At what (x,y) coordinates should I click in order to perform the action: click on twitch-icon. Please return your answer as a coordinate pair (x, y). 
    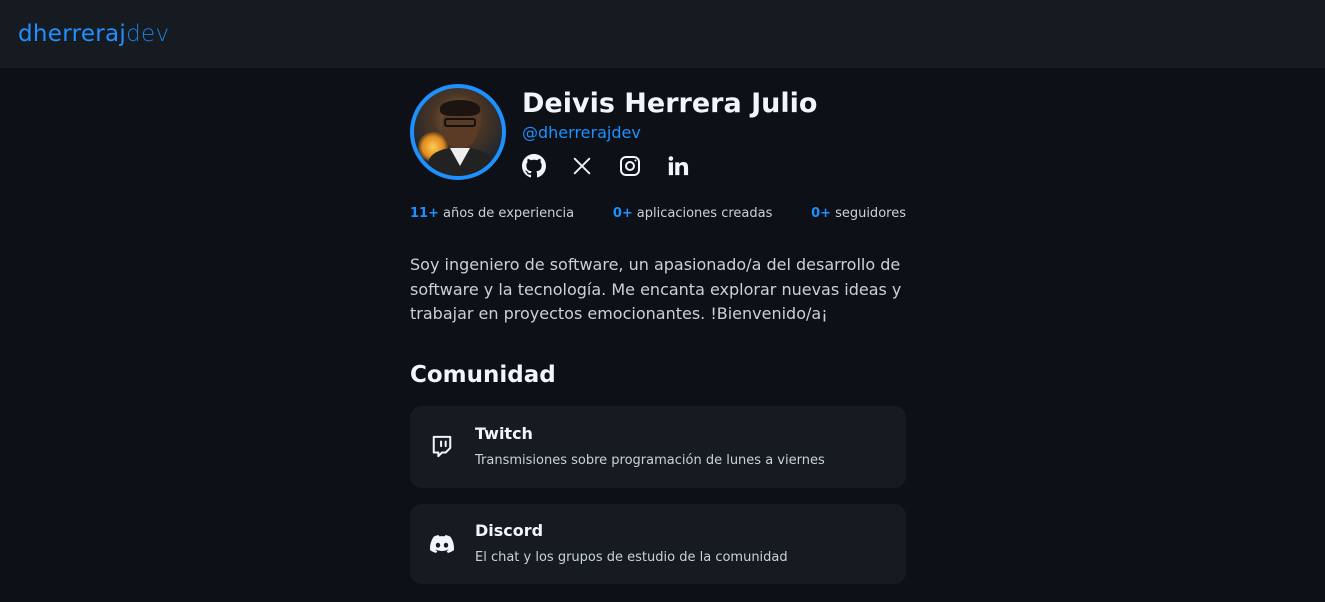
    Looking at the image, I should click on (442, 447).